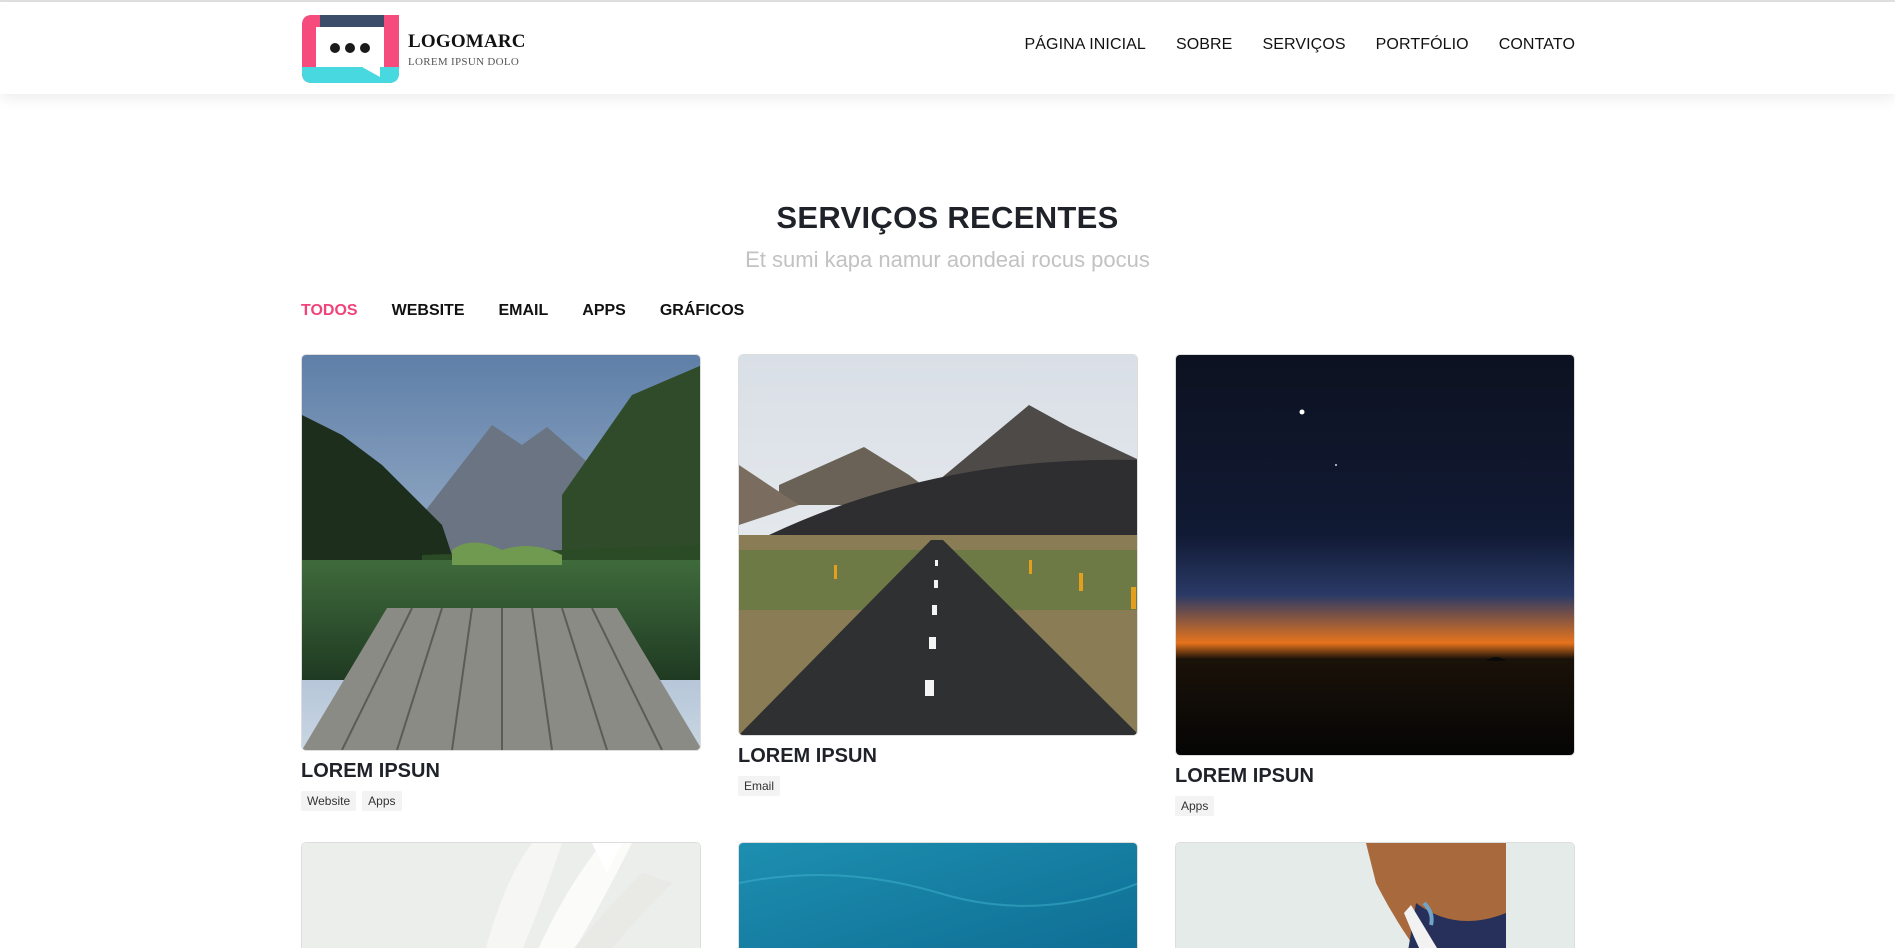  Describe the element at coordinates (329, 801) in the screenshot. I see `tag: Website` at that location.